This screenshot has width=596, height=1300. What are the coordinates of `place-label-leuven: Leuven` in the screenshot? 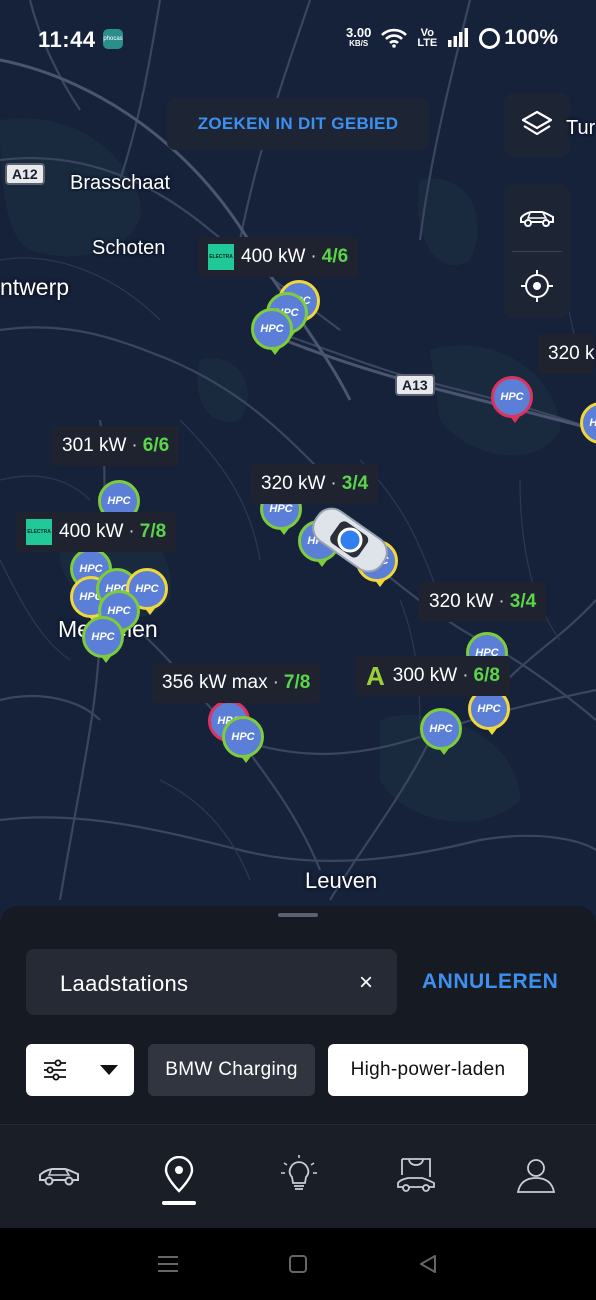 It's located at (341, 880).